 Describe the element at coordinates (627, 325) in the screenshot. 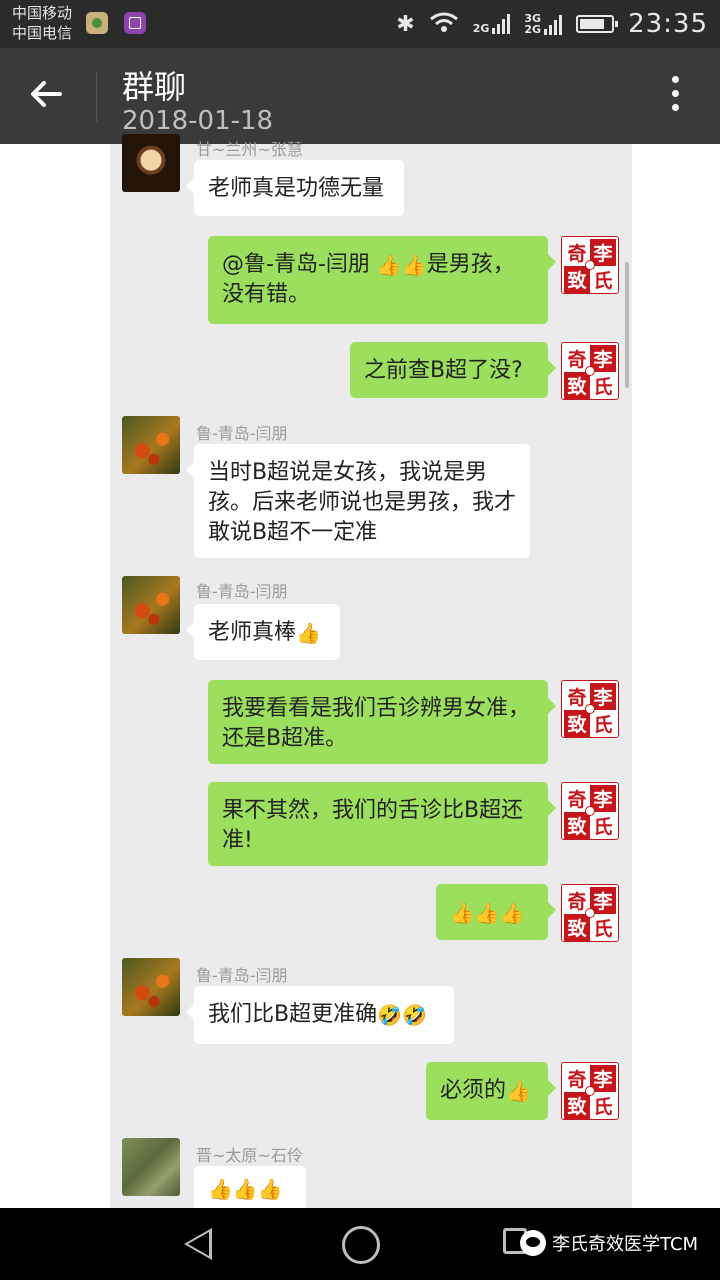

I see `scrollbar` at that location.